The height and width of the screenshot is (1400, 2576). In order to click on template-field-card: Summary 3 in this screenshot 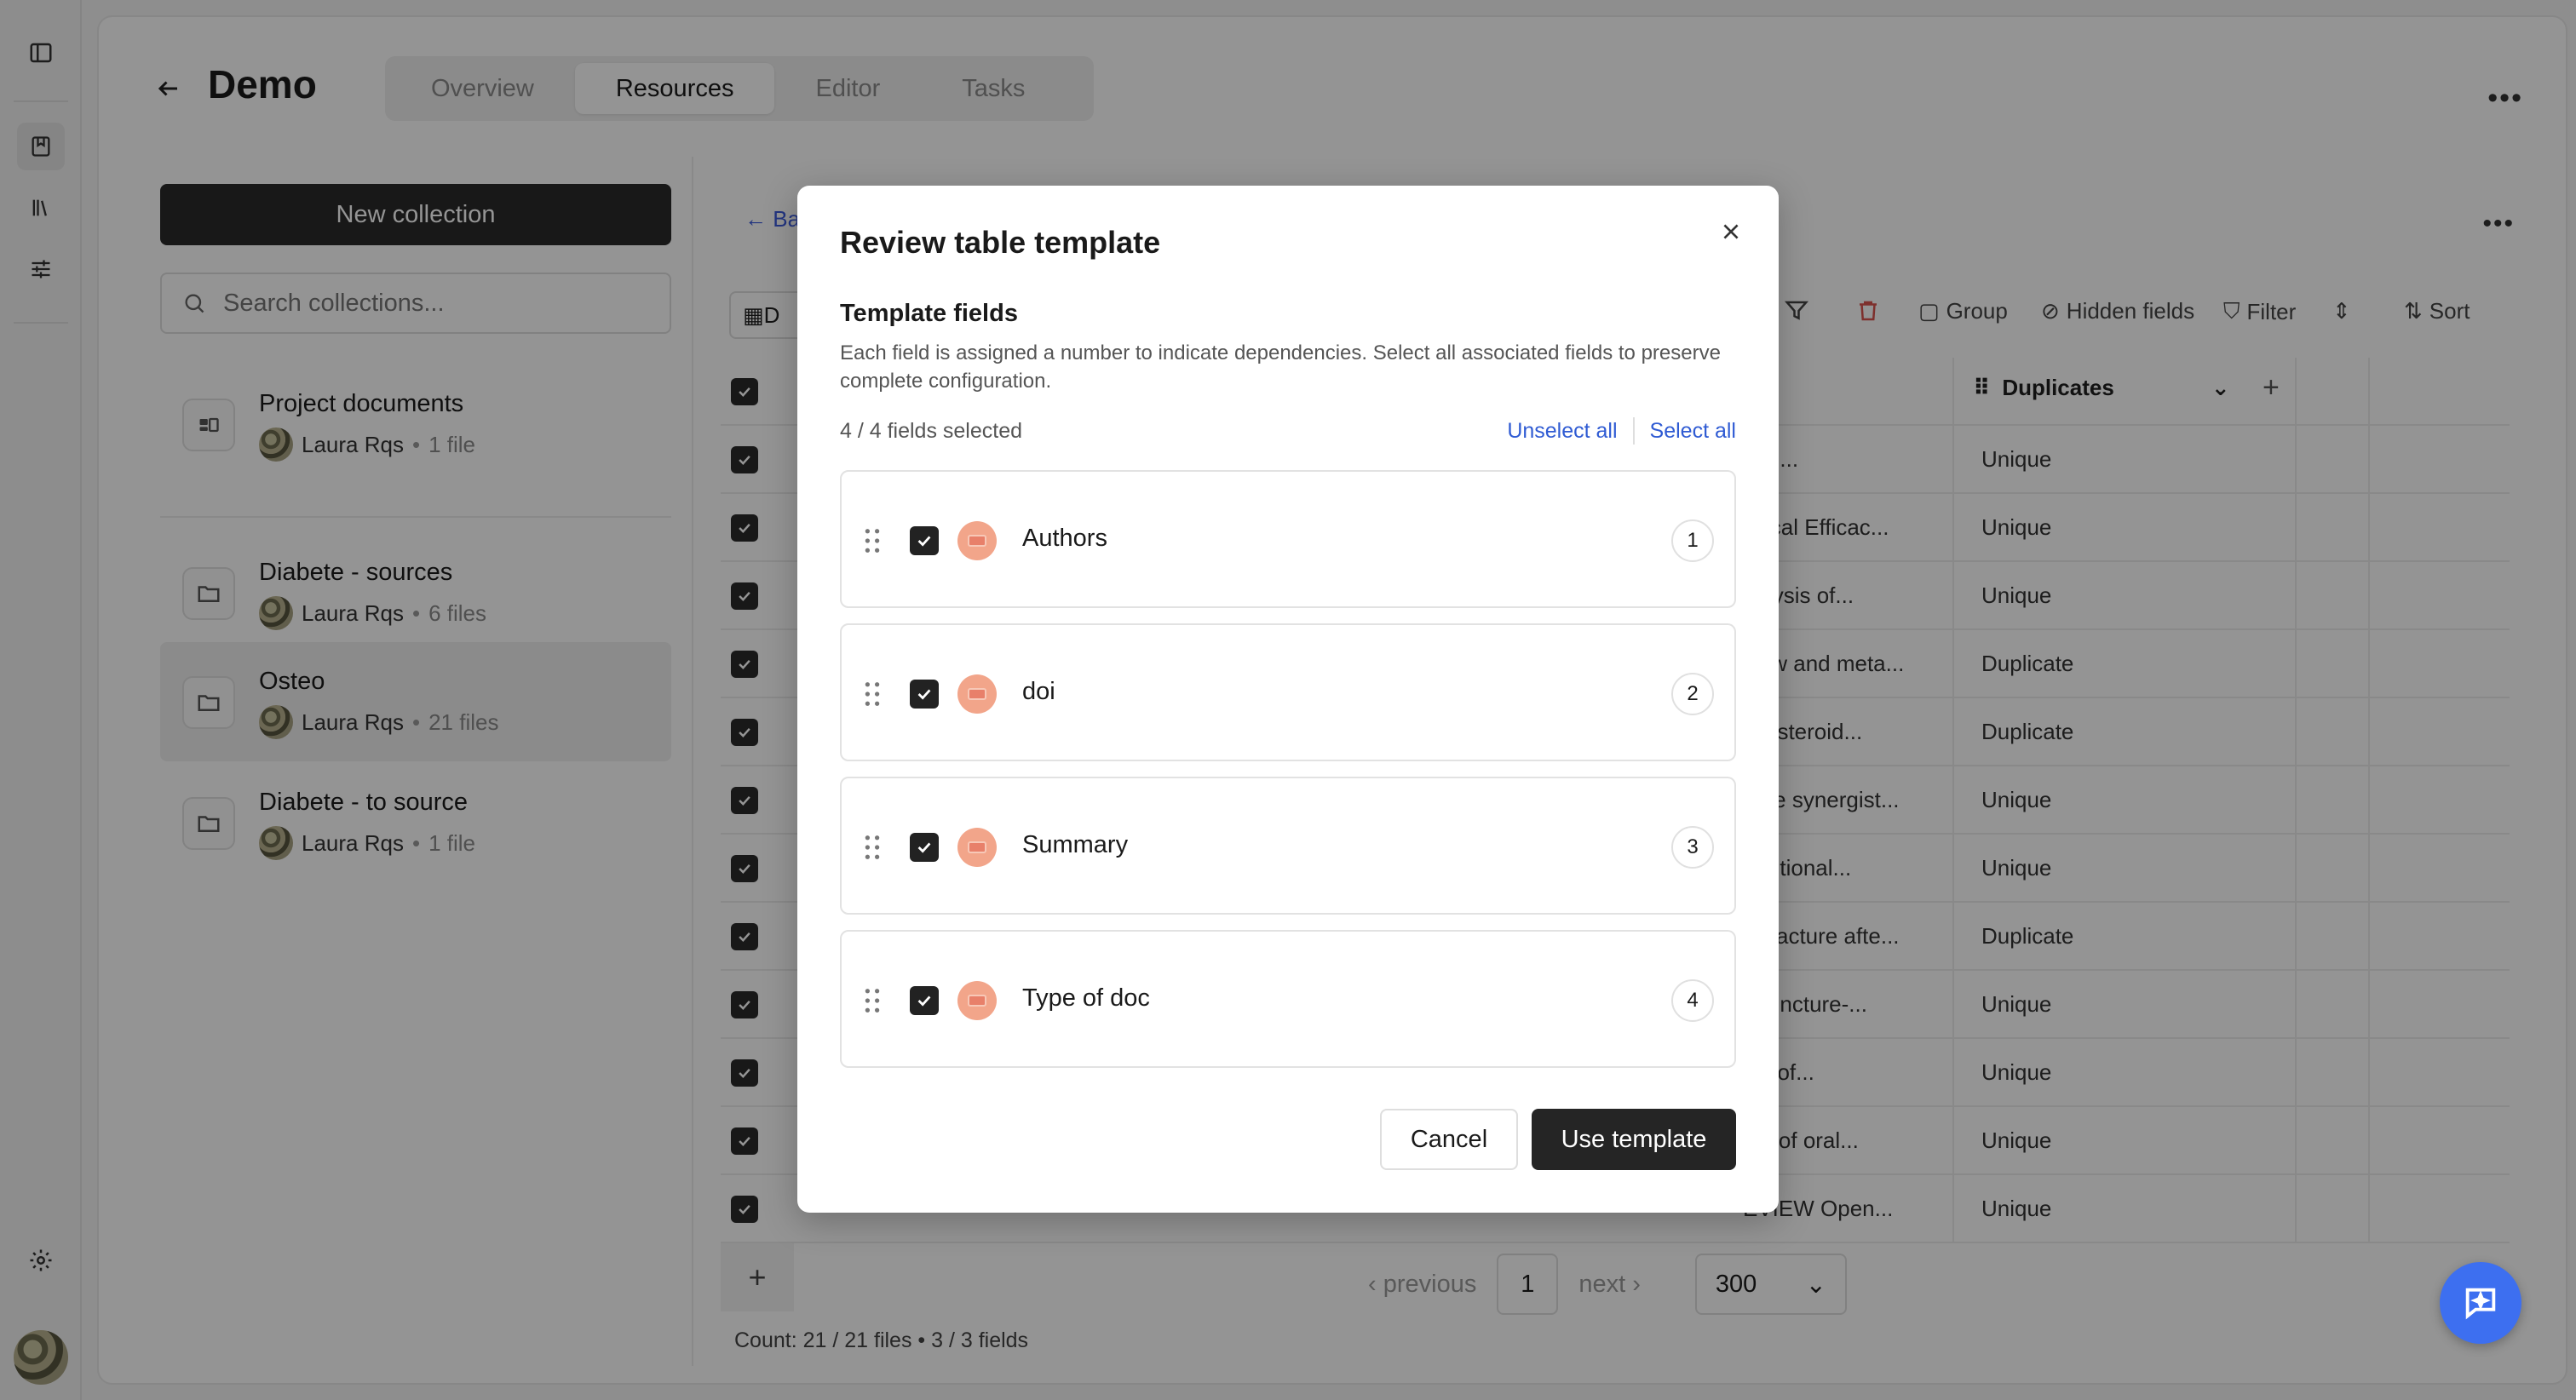, I will do `click(1288, 846)`.